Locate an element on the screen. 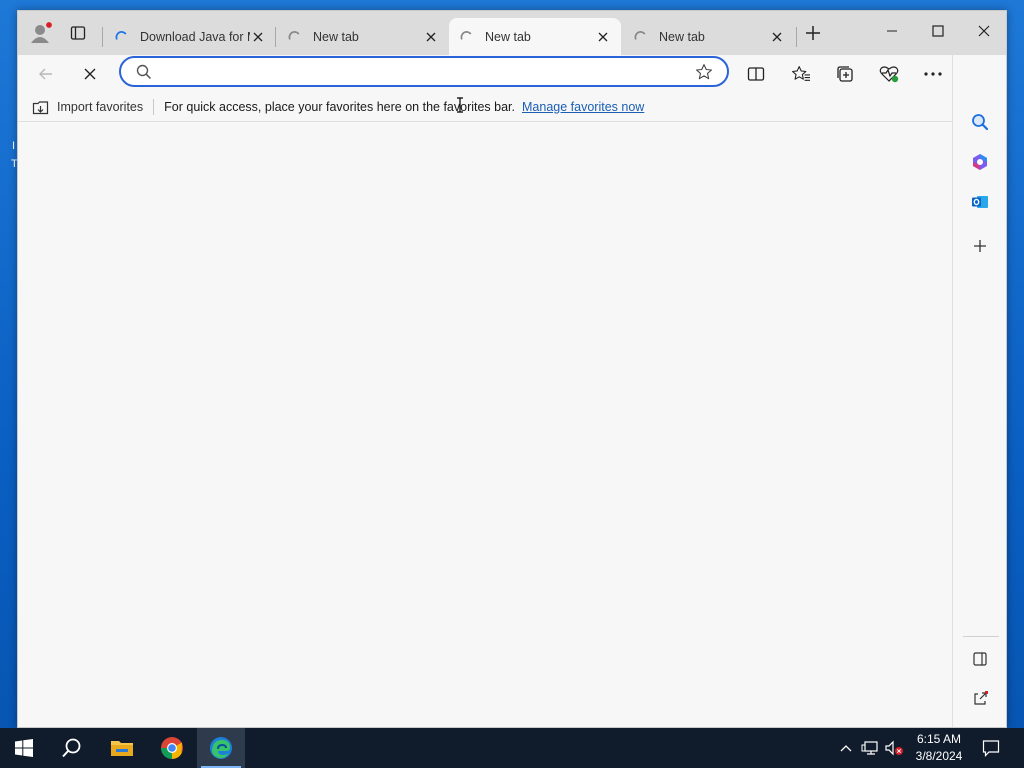 This screenshot has height=768, width=1024. collections-icon is located at coordinates (845, 74).